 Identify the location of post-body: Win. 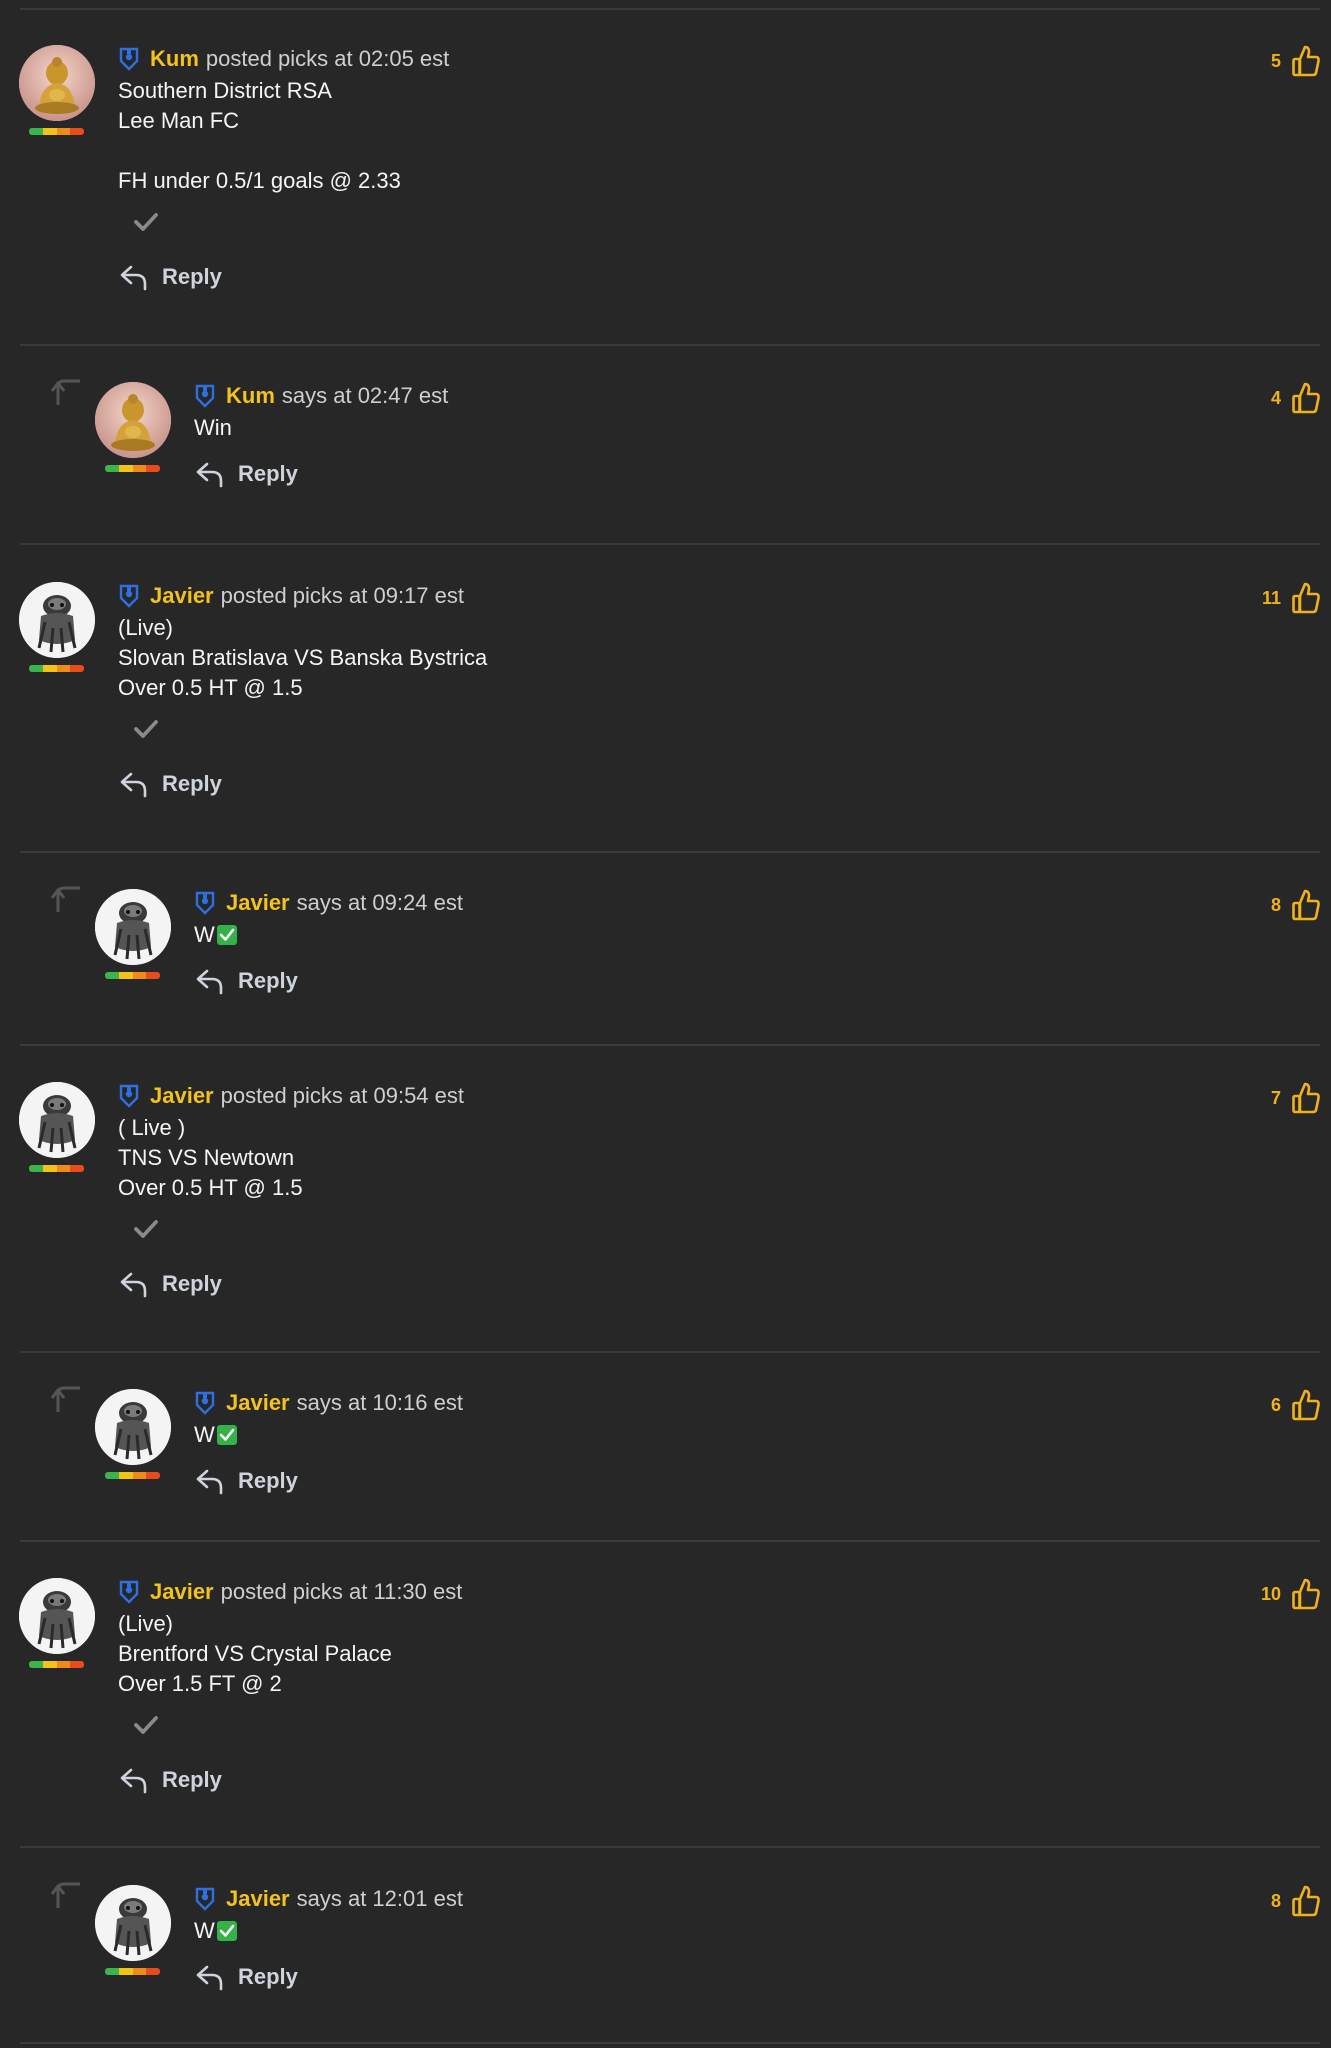
(213, 428).